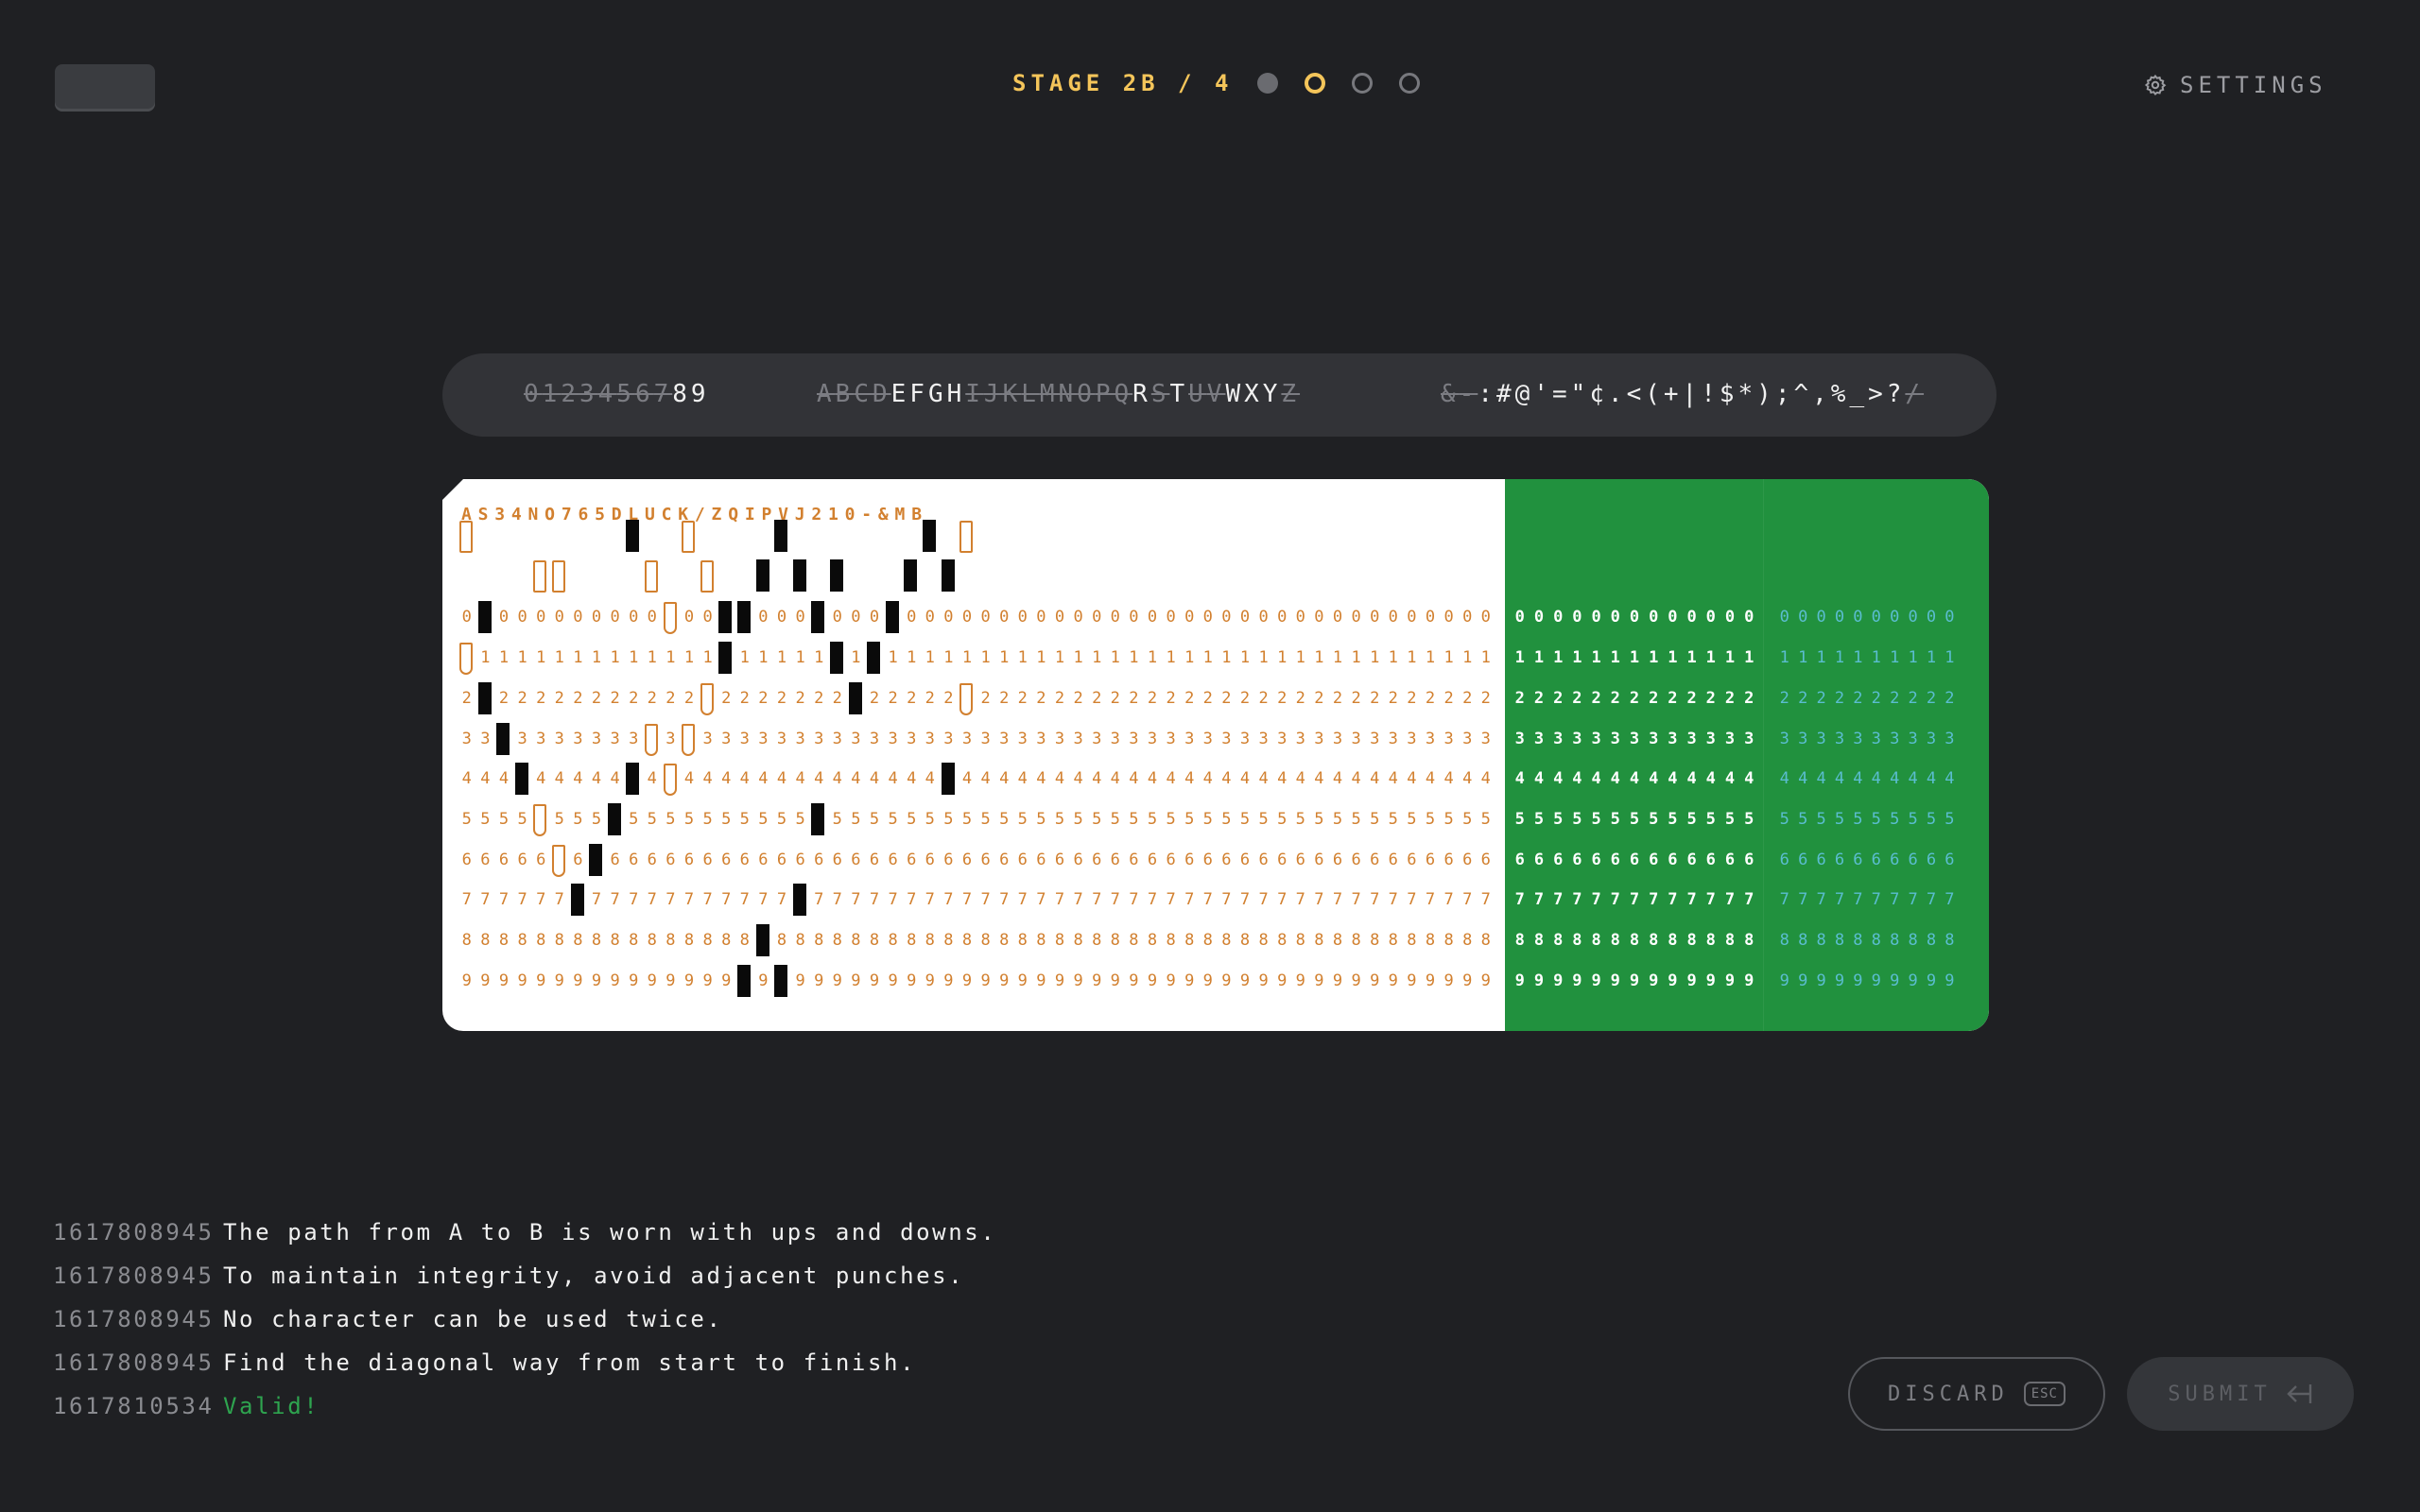 This screenshot has height=1512, width=2420. I want to click on settings-button: SETTINGS, so click(2235, 85).